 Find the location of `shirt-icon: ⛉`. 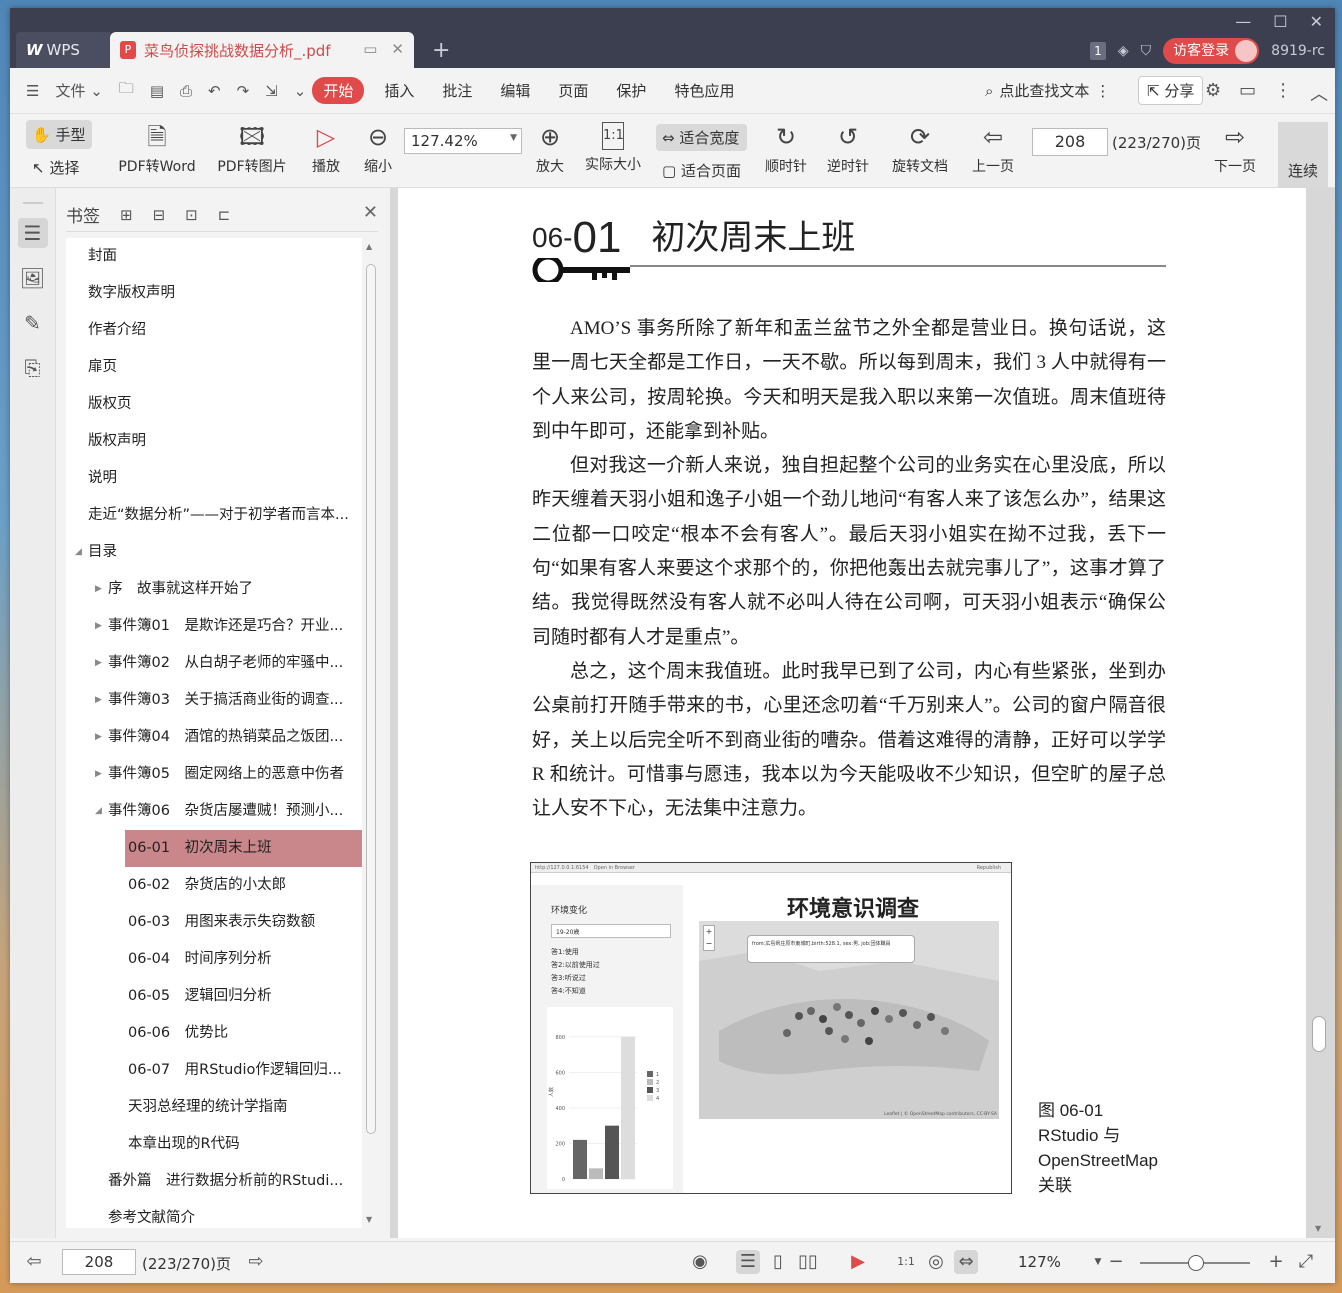

shirt-icon: ⛉ is located at coordinates (1146, 51).